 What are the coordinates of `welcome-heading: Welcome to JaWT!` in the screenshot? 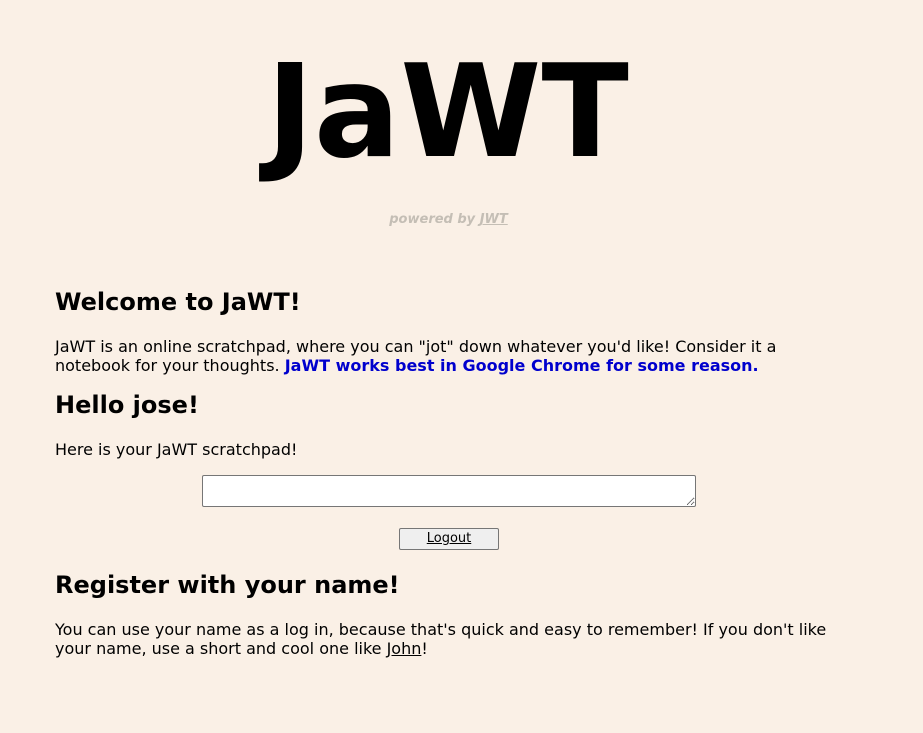 It's located at (178, 302).